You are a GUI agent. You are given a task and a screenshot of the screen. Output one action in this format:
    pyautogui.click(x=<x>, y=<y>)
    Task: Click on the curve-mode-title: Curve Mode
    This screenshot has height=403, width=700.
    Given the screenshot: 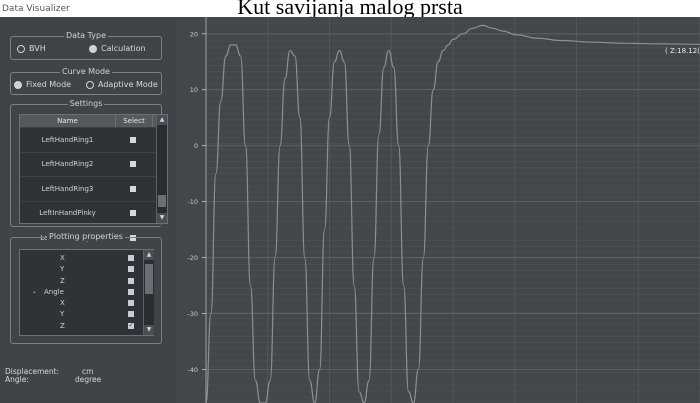 What is the action you would take?
    pyautogui.click(x=86, y=71)
    